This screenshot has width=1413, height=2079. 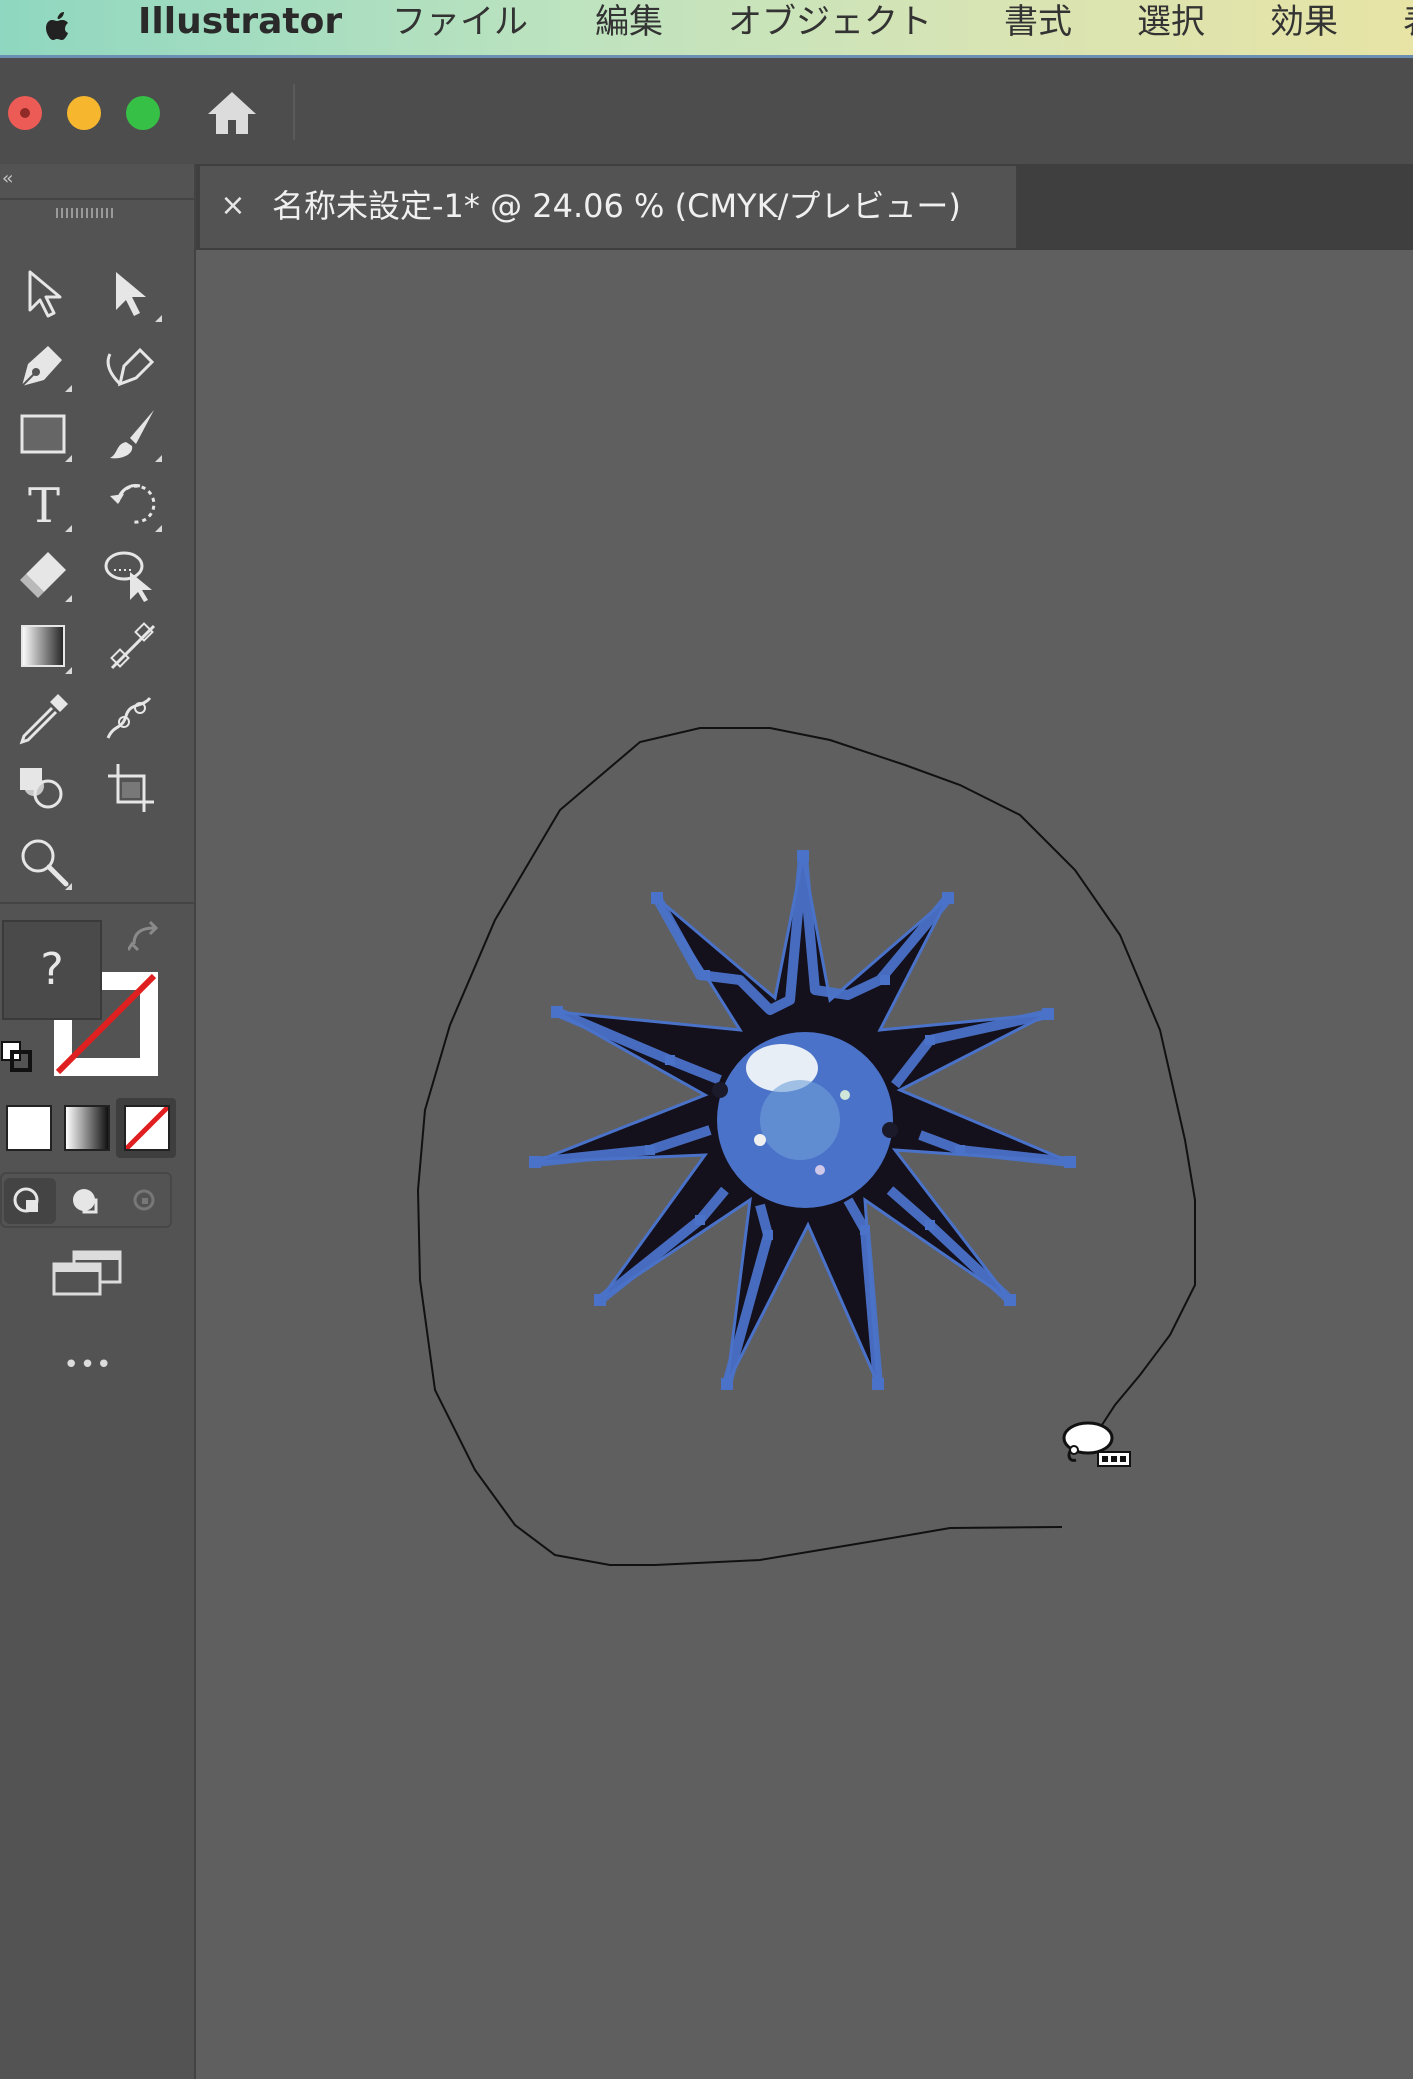 I want to click on fill-swatch: ?, so click(x=52, y=970).